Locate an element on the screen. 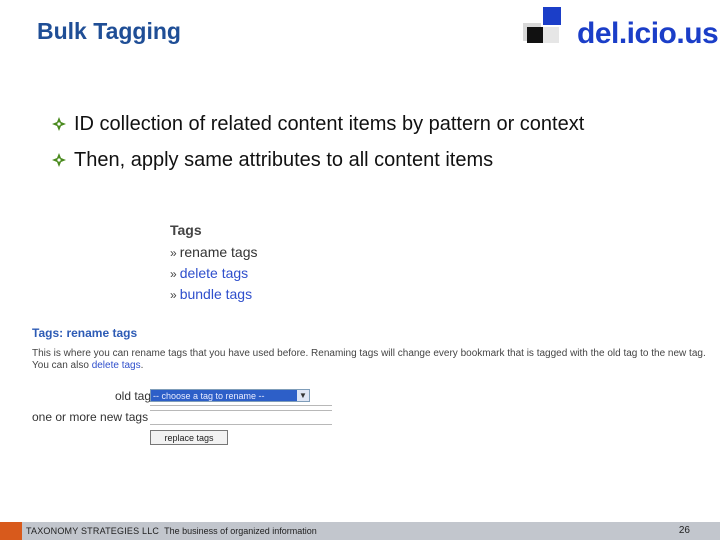 This screenshot has height=540, width=720. new-tags-label: one or more new tags is located at coordinates (90, 417).